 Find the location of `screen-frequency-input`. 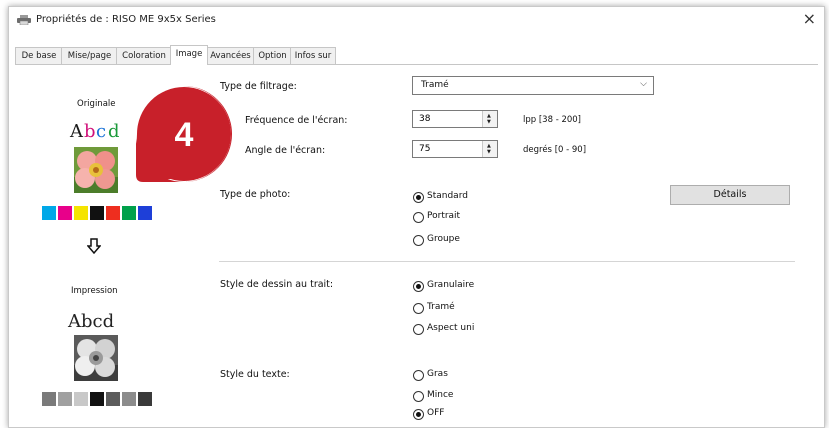

screen-frequency-input is located at coordinates (450, 119).